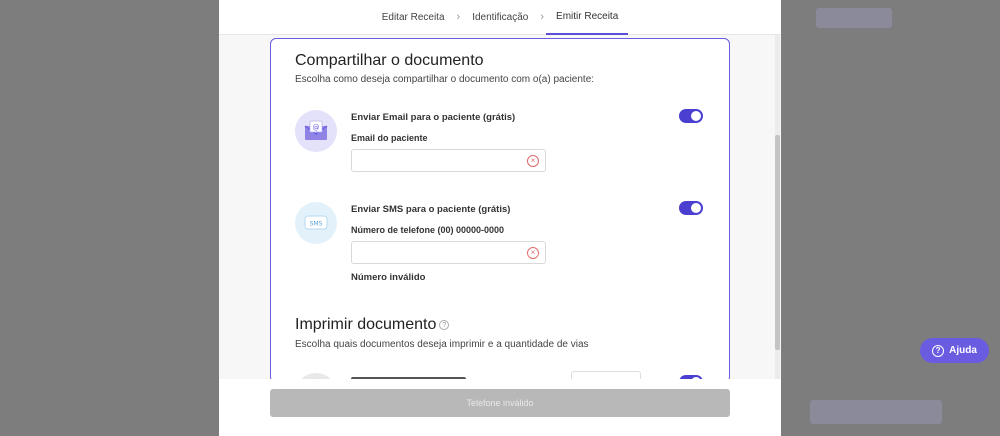 Image resolution: width=1000 pixels, height=436 pixels. I want to click on question-icon: ?, so click(444, 324).